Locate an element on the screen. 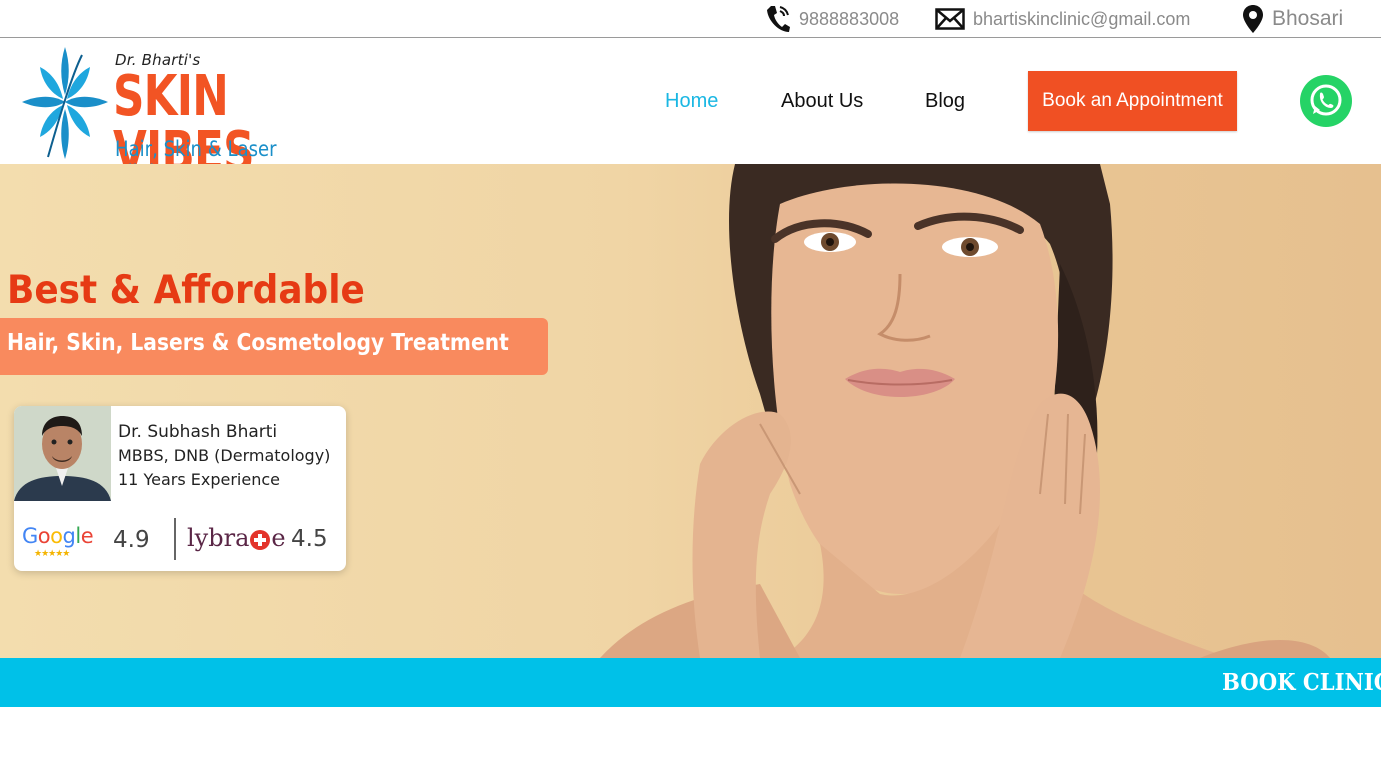 The height and width of the screenshot is (770, 1381). mail-icon is located at coordinates (954, 19).